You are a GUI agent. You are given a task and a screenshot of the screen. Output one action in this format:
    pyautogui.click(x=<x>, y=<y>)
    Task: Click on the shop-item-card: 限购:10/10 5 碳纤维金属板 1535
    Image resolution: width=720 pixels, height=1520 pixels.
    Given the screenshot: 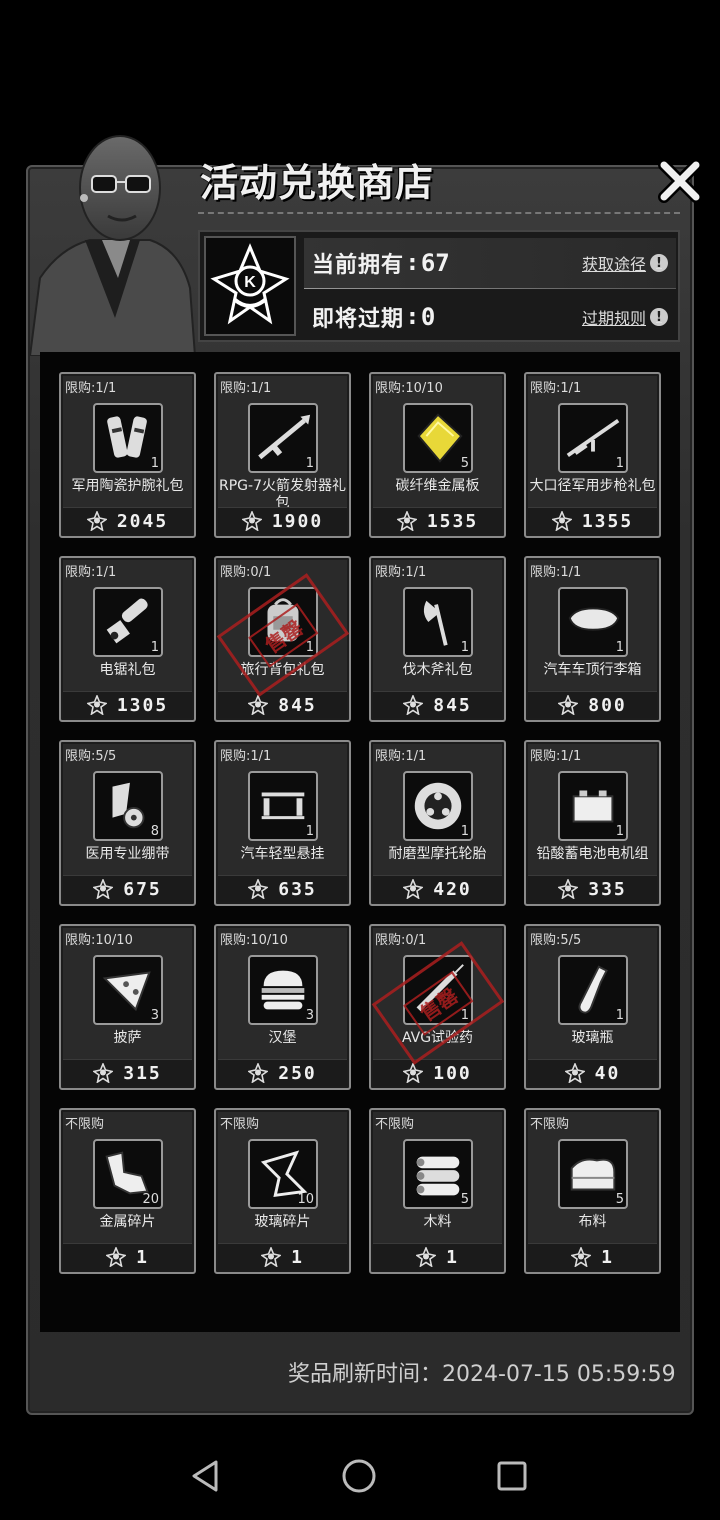 What is the action you would take?
    pyautogui.click(x=437, y=455)
    